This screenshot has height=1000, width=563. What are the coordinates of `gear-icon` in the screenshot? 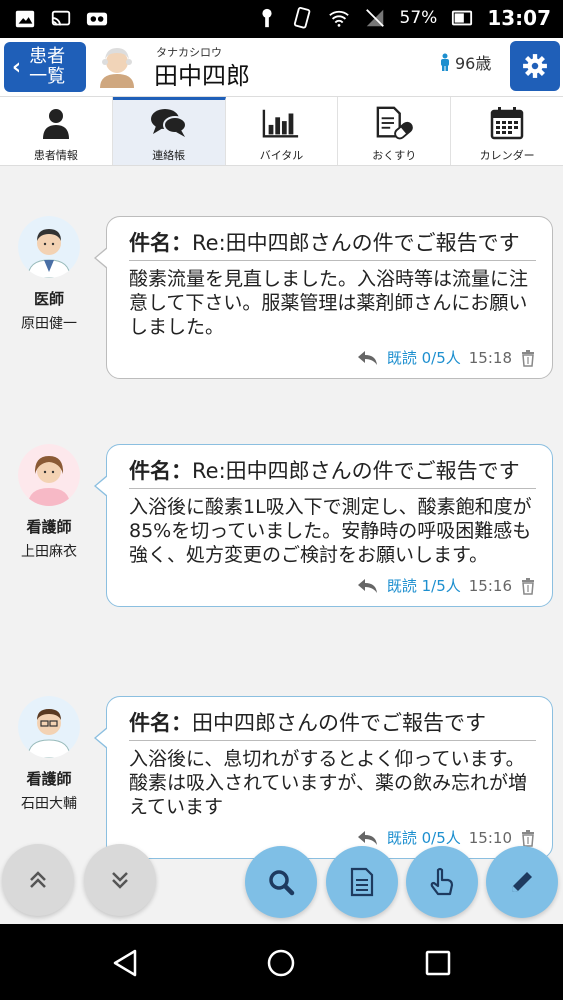 It's located at (535, 66).